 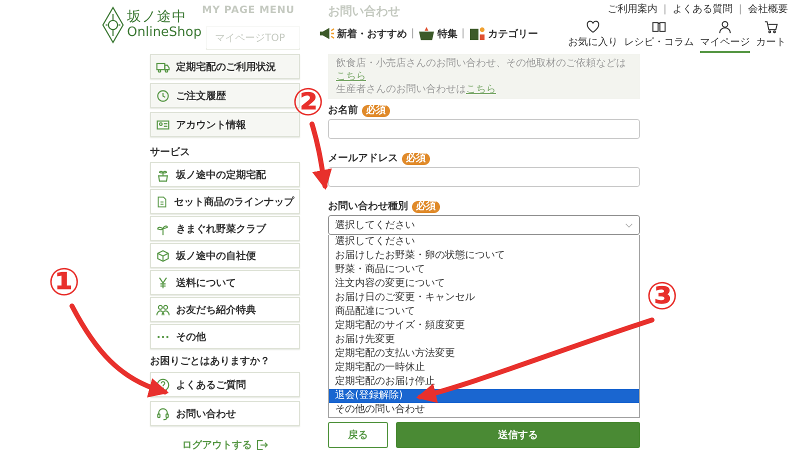 I want to click on menu-item: お友だち紹介特典, so click(x=225, y=309).